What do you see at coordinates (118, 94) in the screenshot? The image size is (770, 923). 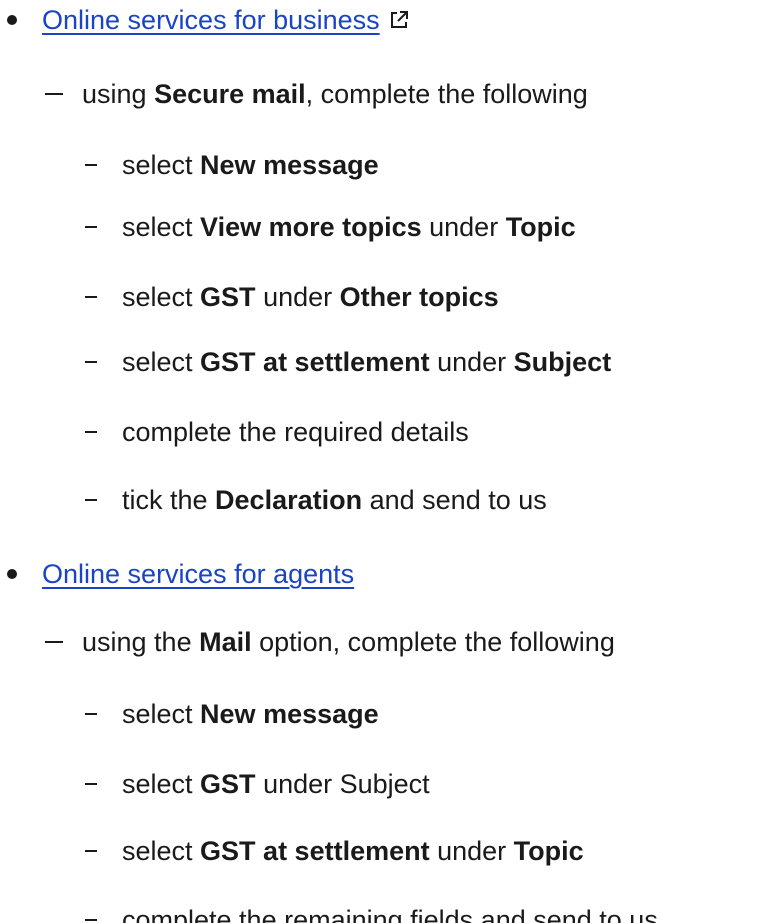 I see `item-text: using` at bounding box center [118, 94].